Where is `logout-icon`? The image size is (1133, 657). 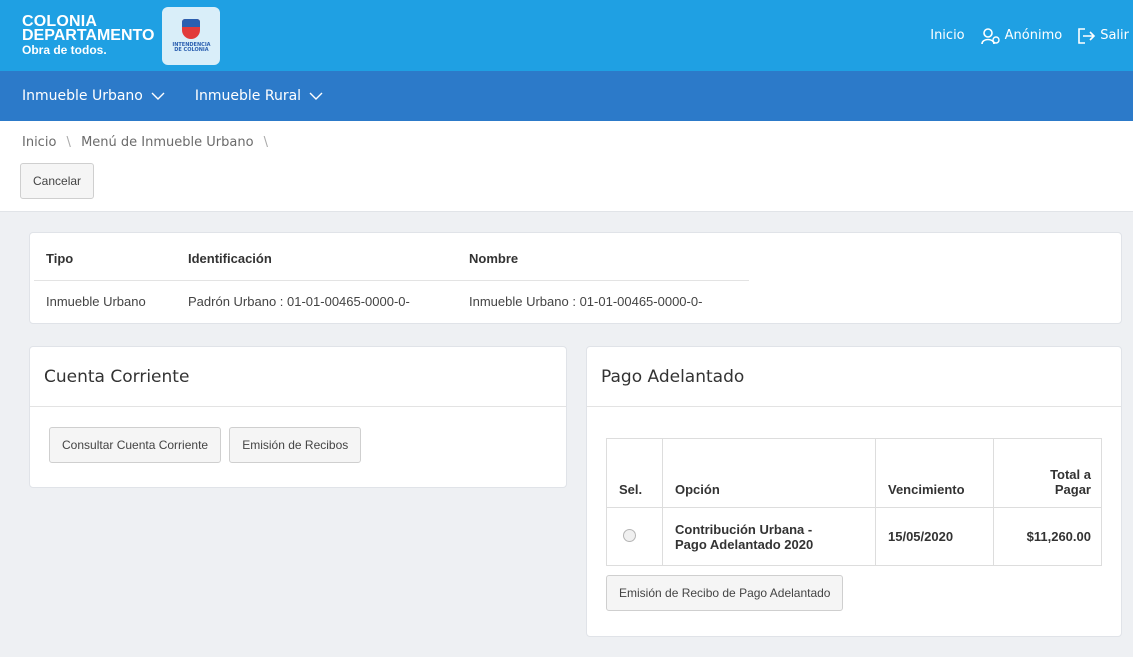
logout-icon is located at coordinates (1087, 35).